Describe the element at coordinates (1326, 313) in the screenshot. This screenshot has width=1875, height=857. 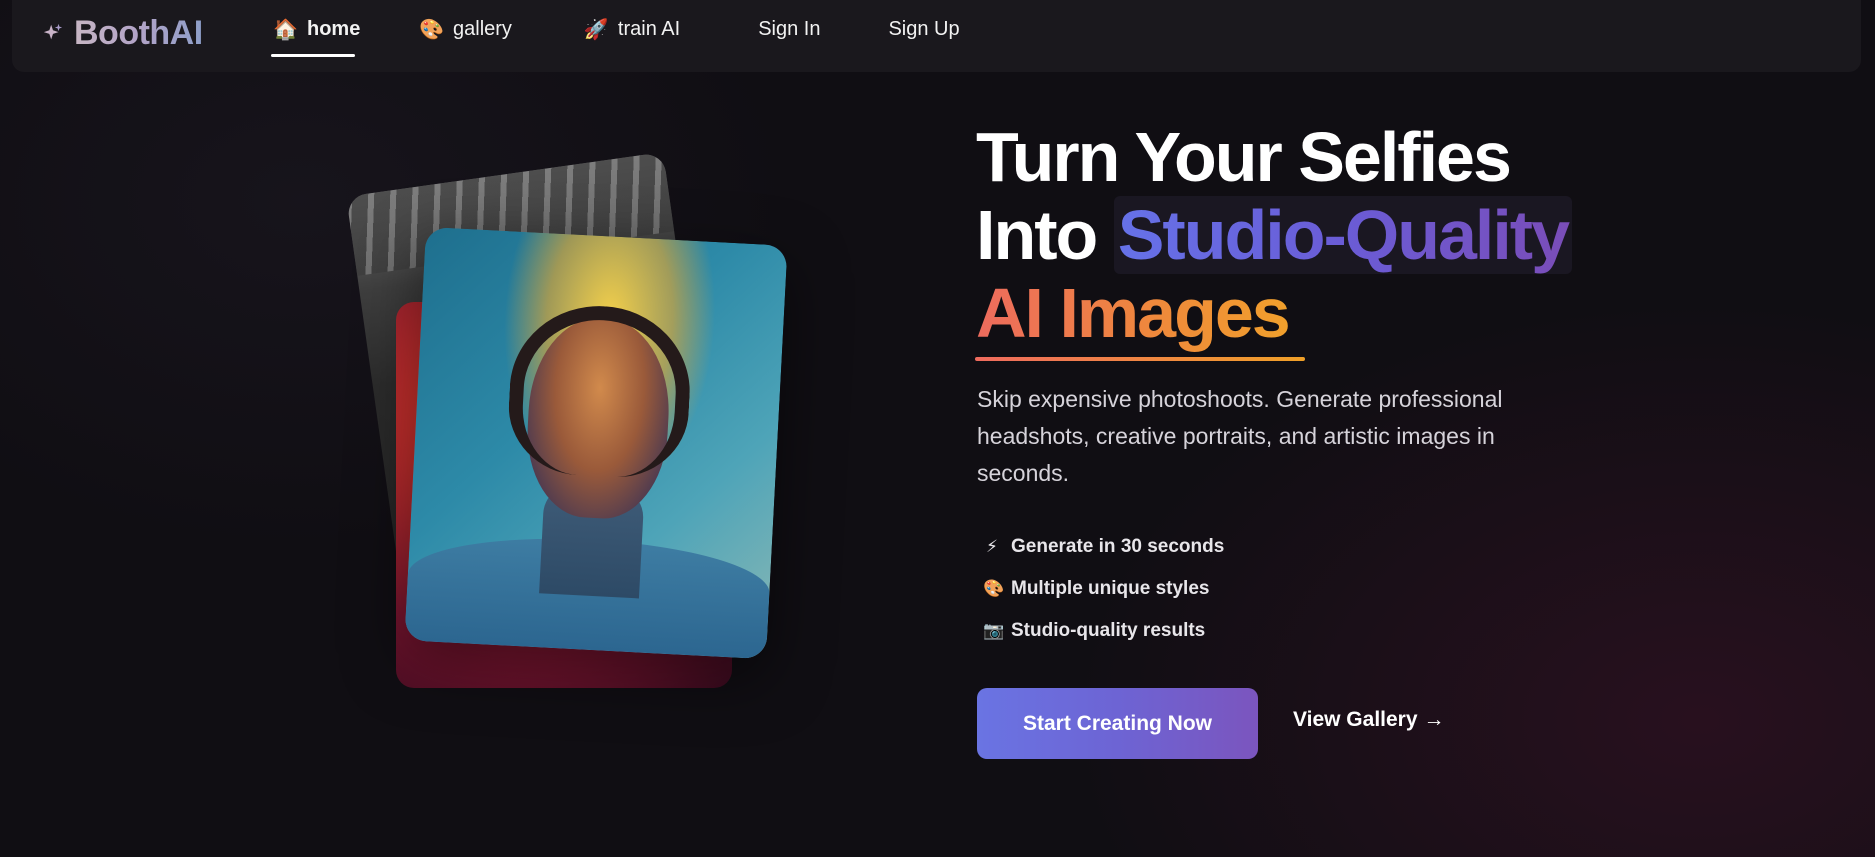
I see `headline-line-3: AI Images` at that location.